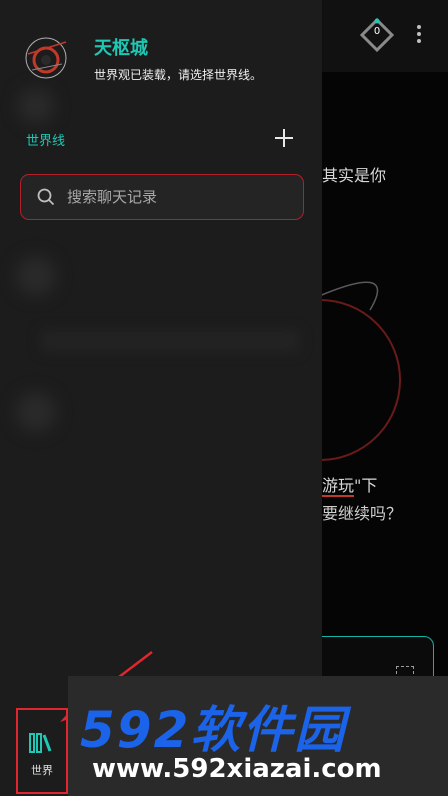  I want to click on search-bar, so click(162, 197).